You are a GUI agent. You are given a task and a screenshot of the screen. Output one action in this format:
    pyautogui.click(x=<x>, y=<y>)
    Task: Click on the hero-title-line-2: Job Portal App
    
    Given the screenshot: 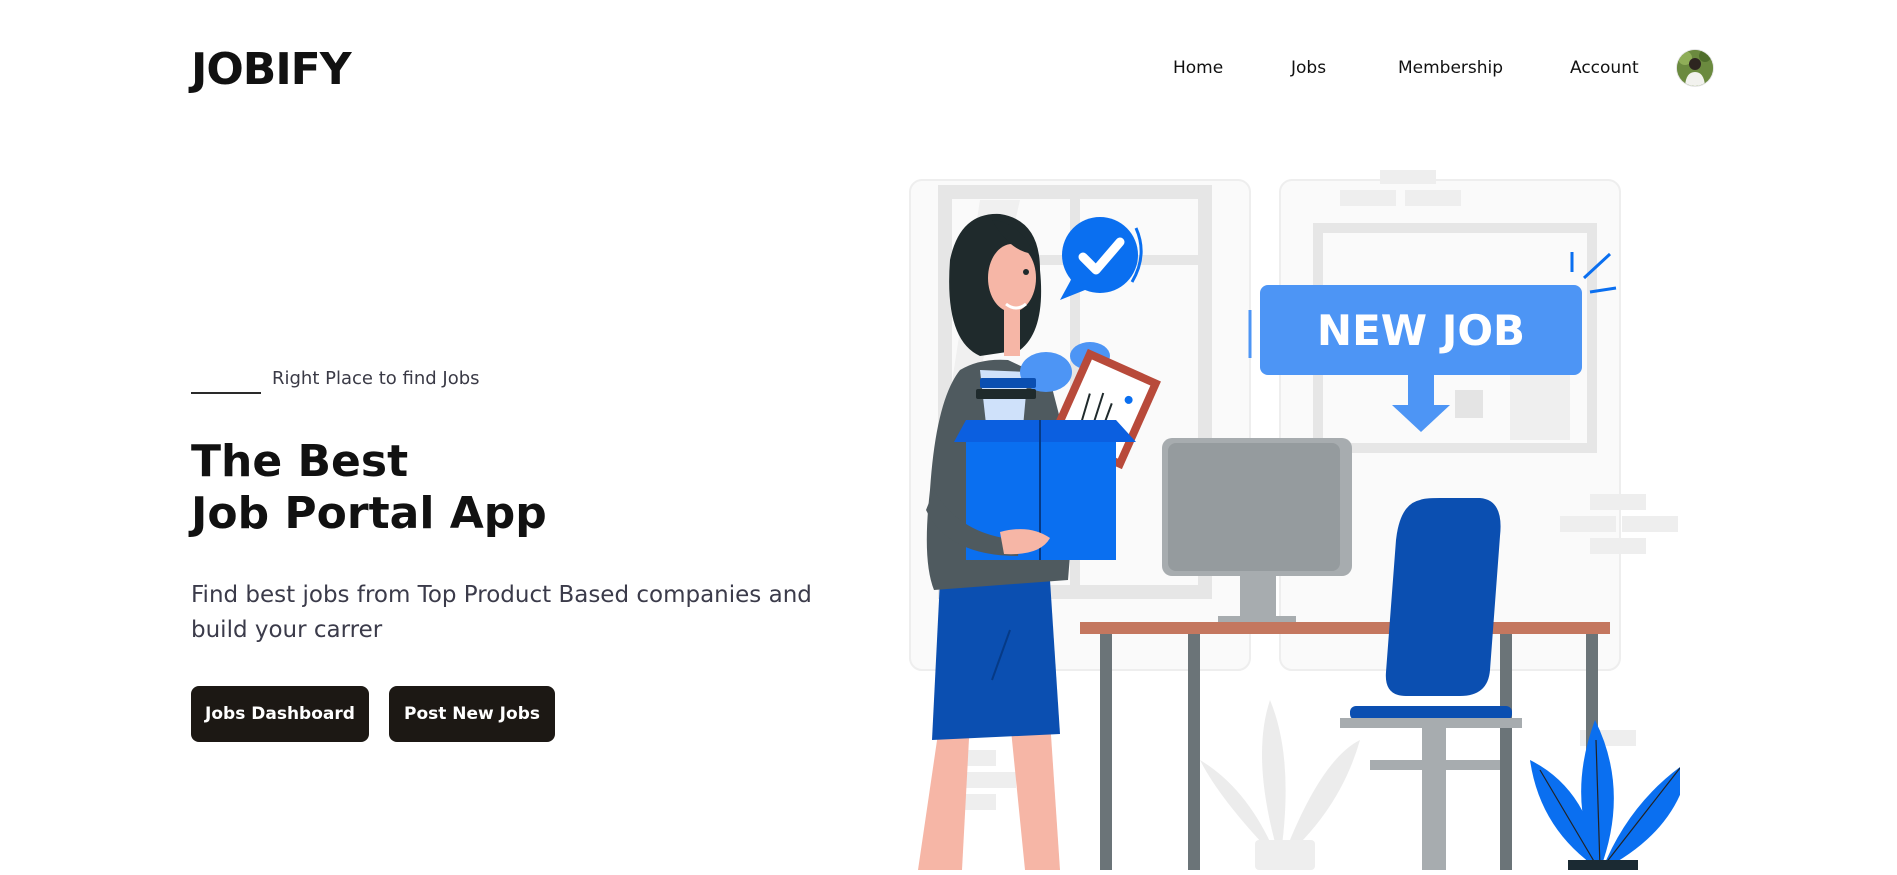 What is the action you would take?
    pyautogui.click(x=369, y=513)
    